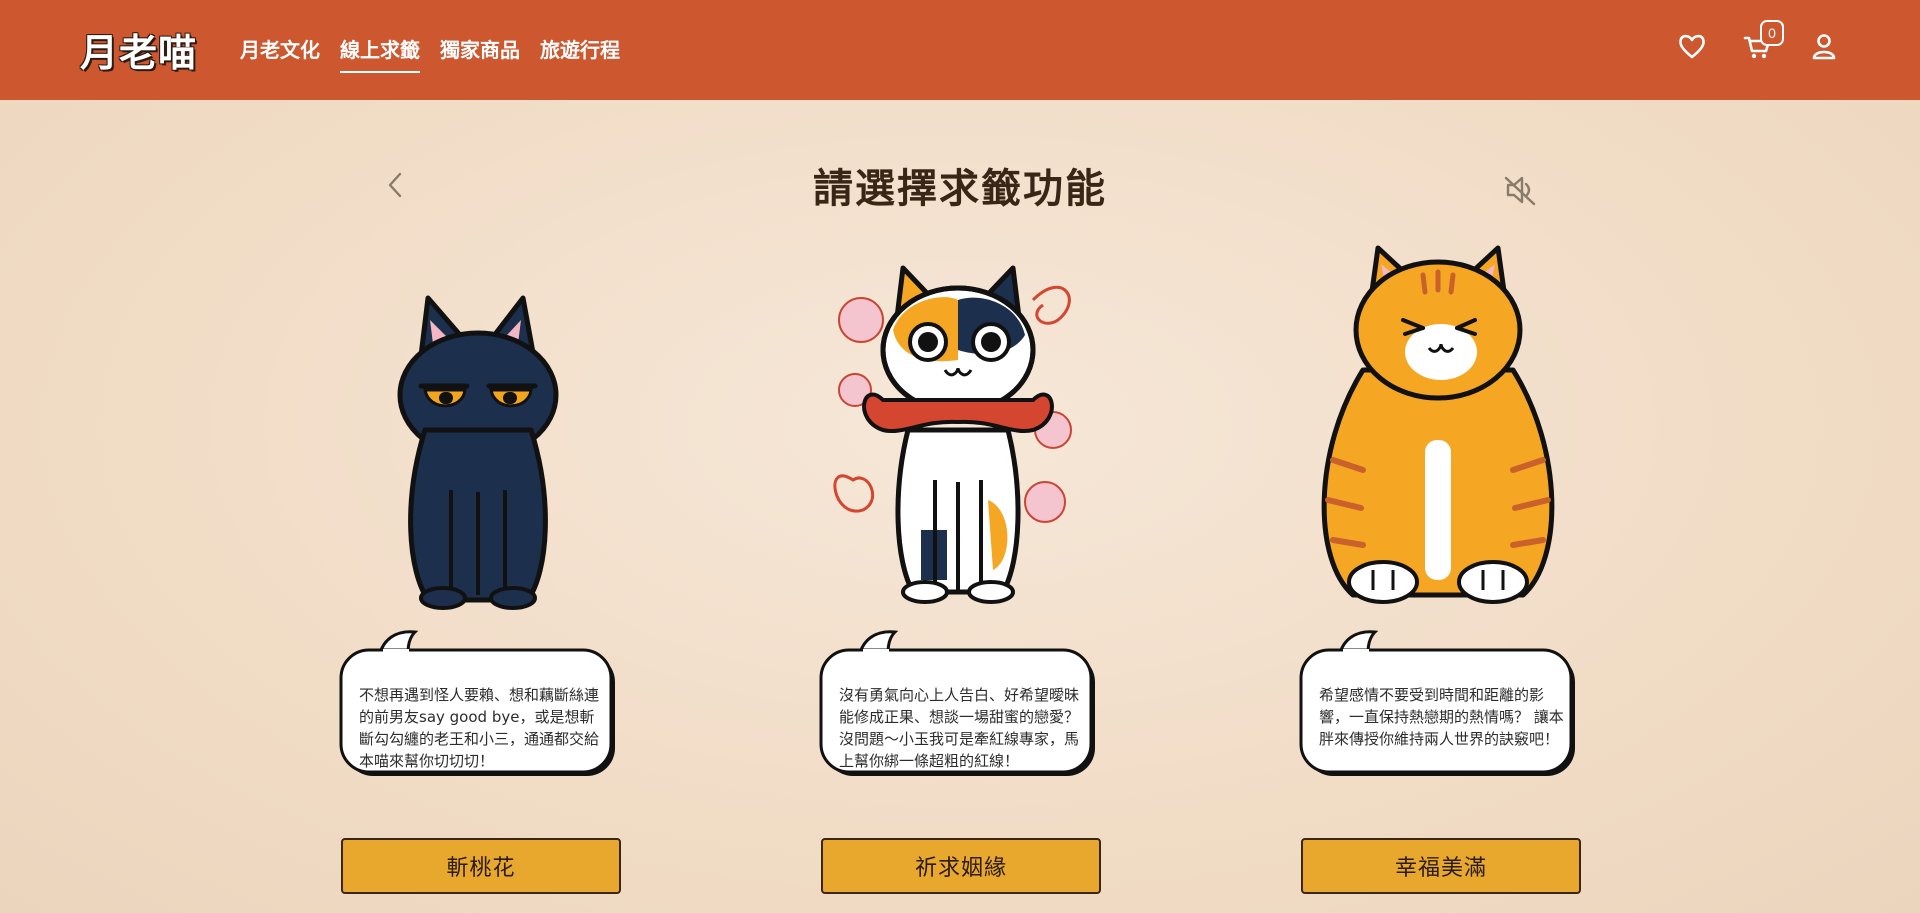  What do you see at coordinates (960, 50) in the screenshot?
I see `top-navbar: 月老喵 月老文化 線上求籤 獨家商品 旅遊行程 0` at bounding box center [960, 50].